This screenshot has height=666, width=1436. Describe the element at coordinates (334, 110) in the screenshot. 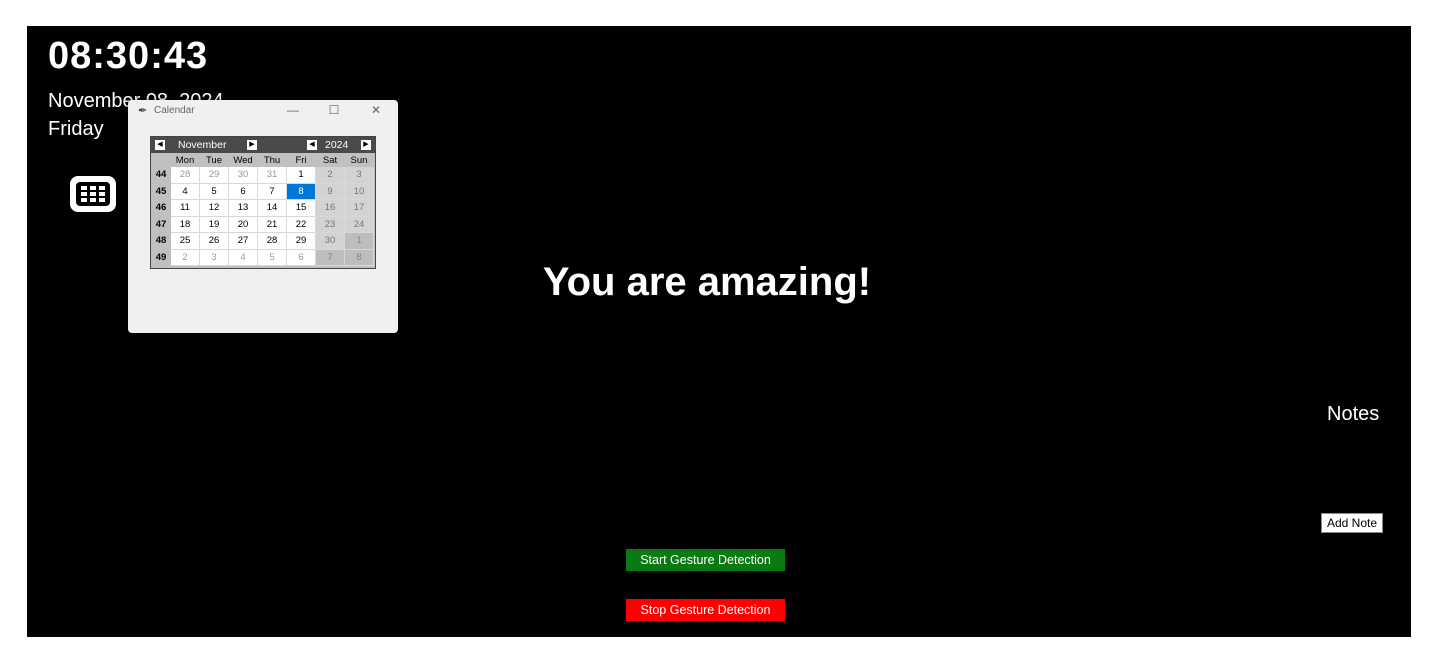

I see `maximize-button: ☐` at that location.